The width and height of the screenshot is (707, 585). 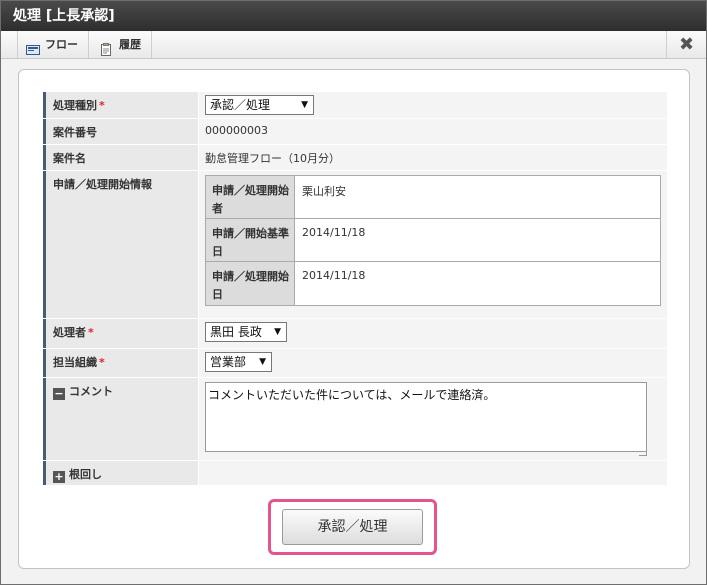 What do you see at coordinates (120, 244) in the screenshot?
I see `start-info-label: 申請／処理開始情報` at bounding box center [120, 244].